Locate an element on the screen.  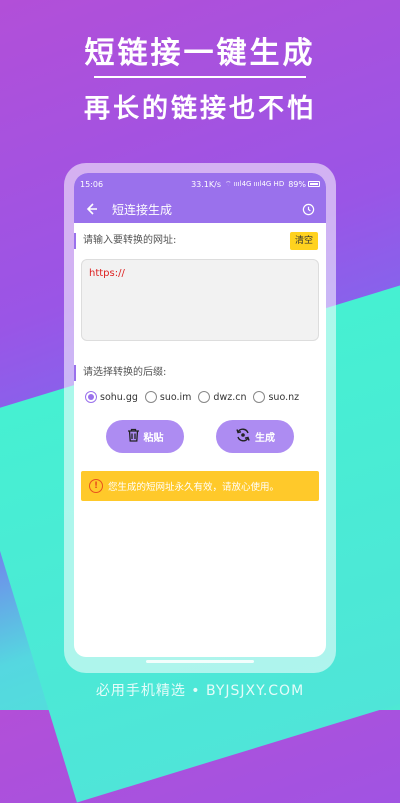
headline-divider is located at coordinates (200, 77).